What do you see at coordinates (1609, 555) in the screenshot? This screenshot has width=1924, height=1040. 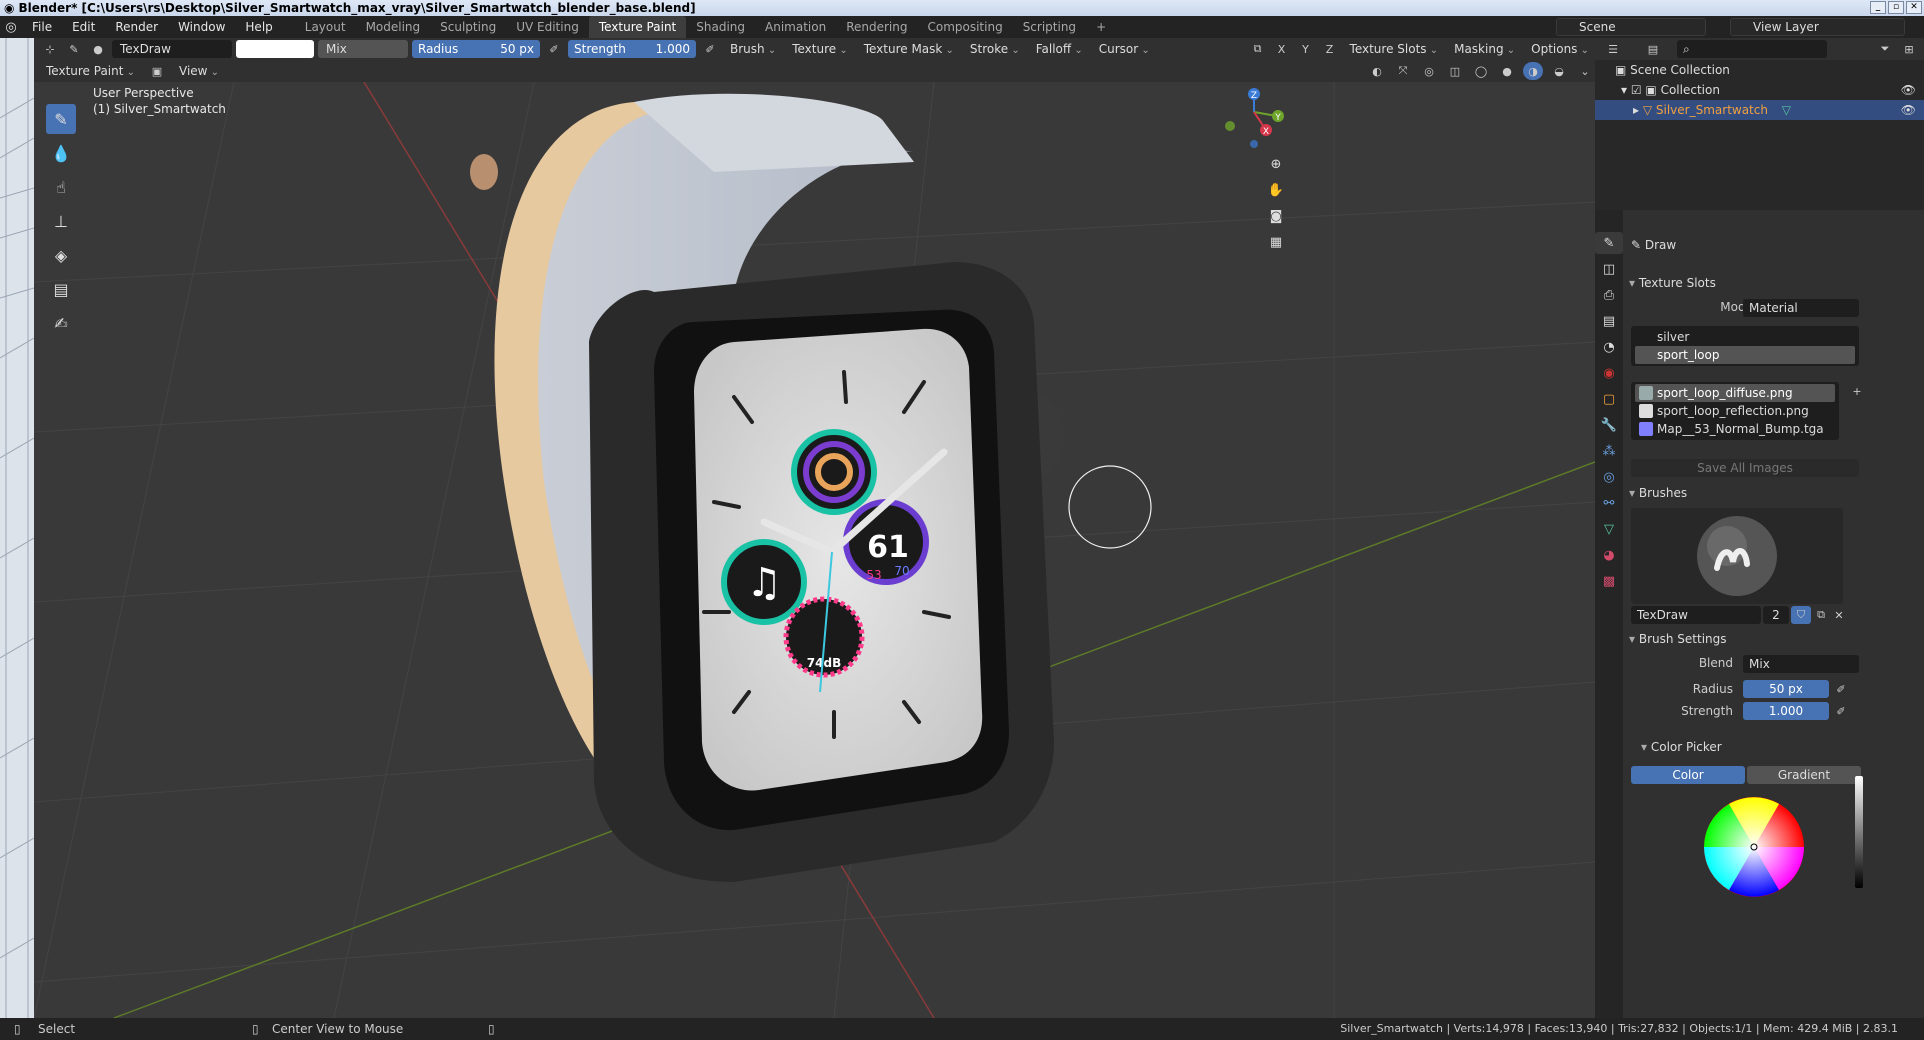 I see `material-tab-icon: ◕` at bounding box center [1609, 555].